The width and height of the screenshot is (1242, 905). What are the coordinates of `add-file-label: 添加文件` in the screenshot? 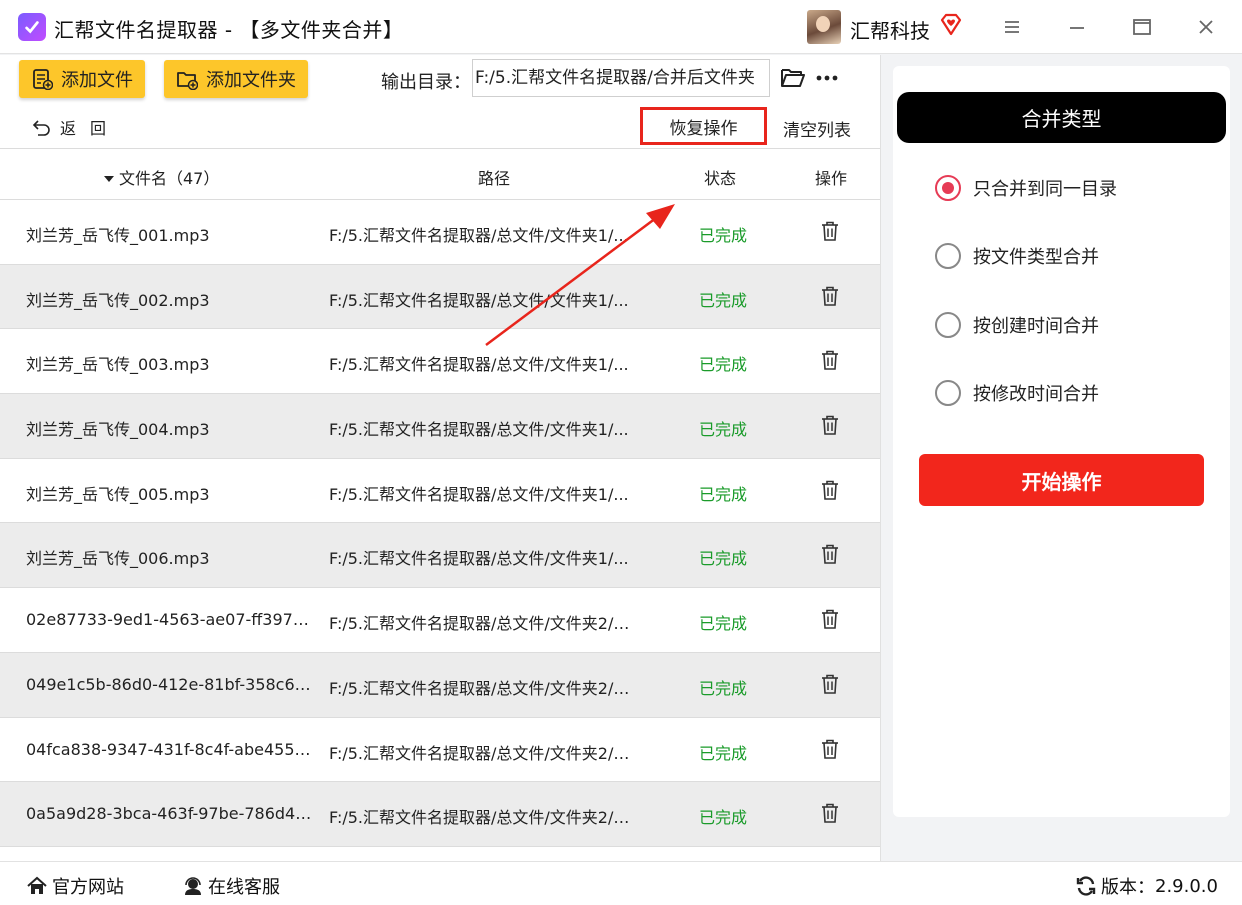 It's located at (97, 80).